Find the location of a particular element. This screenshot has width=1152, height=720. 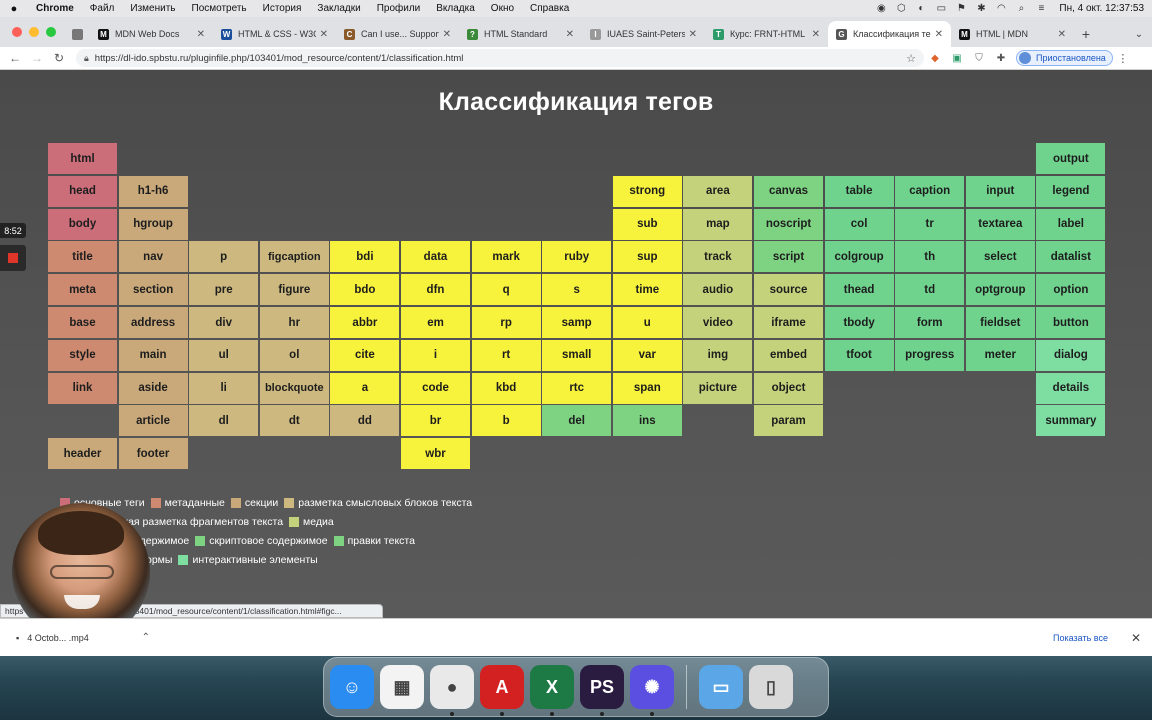

tag-cell-details: details is located at coordinates (1071, 388).